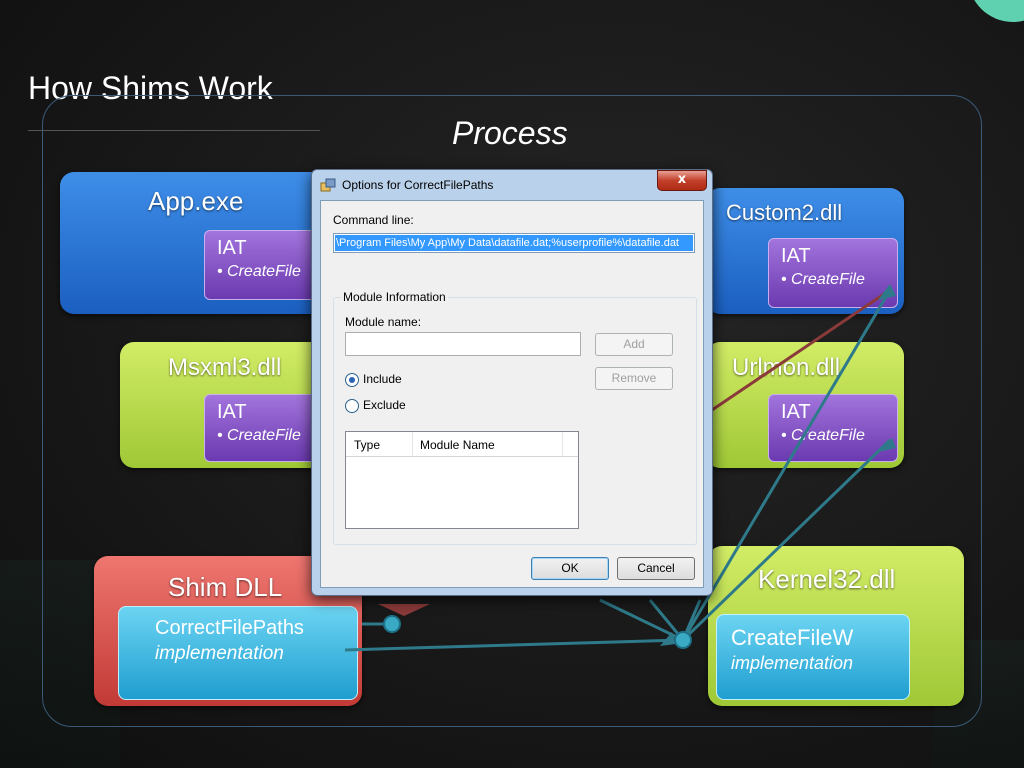  I want to click on dialog-title: Options for CorrectFilePaths, so click(418, 185).